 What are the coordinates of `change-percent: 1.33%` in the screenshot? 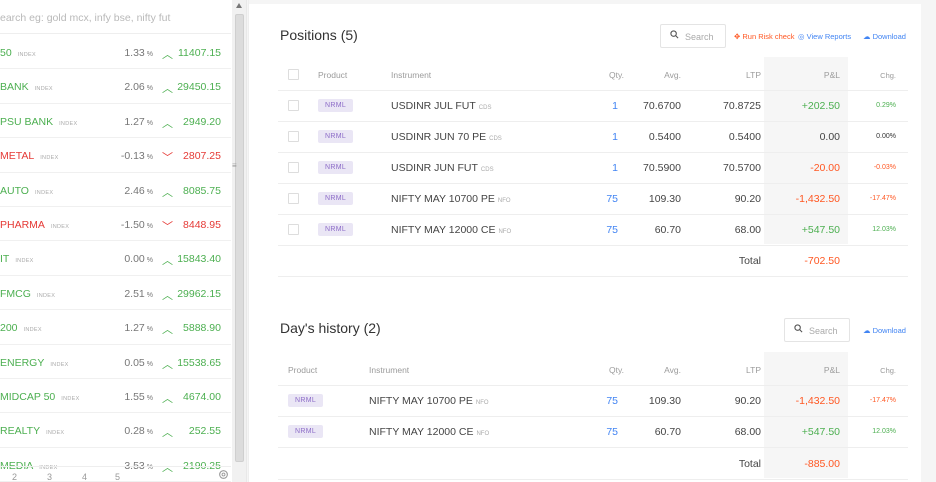 It's located at (138, 53).